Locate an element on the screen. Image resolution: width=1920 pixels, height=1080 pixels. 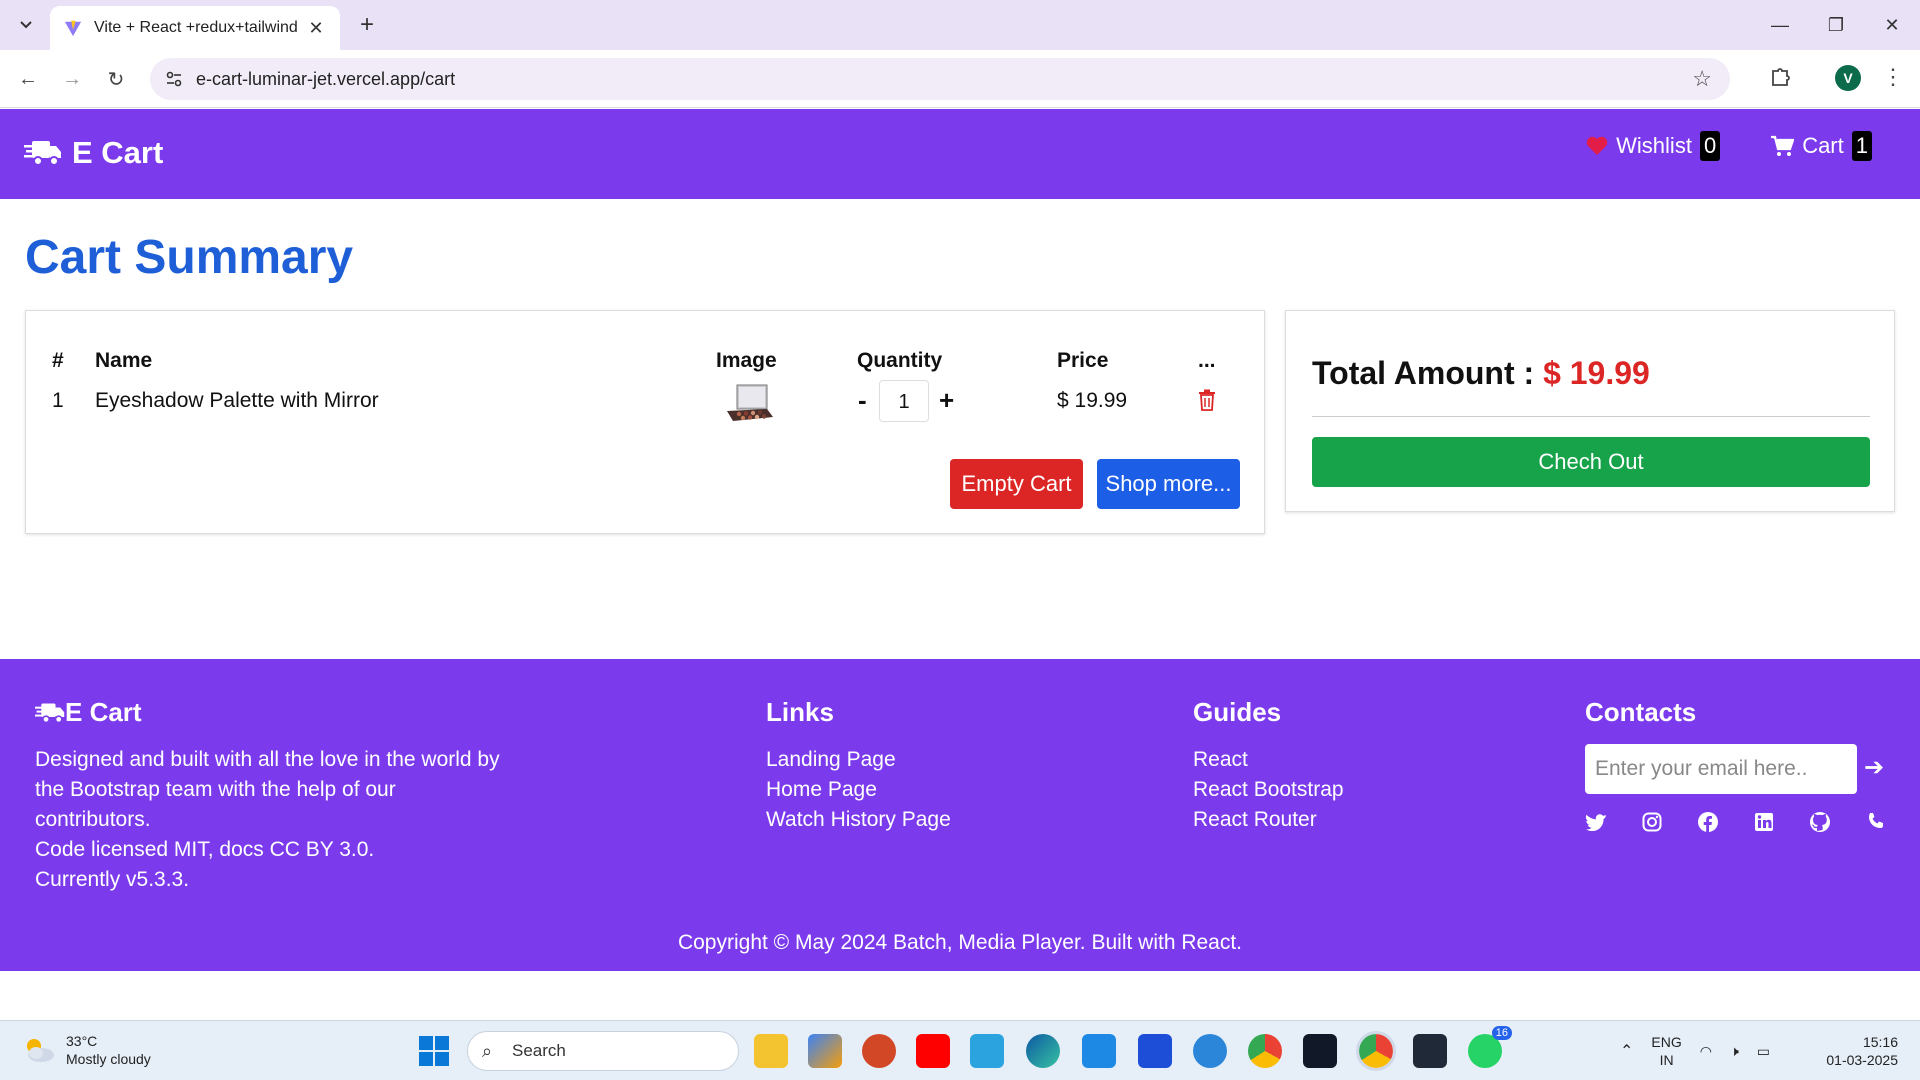
footer-brand-name: E Cart is located at coordinates (103, 712).